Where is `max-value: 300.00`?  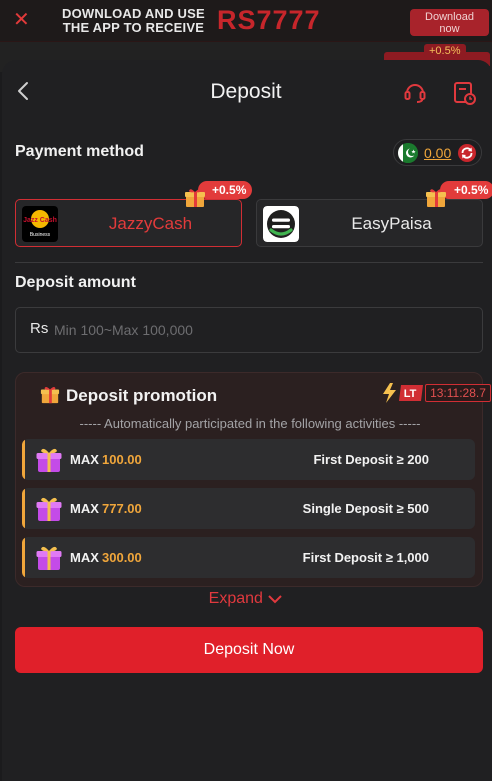
max-value: 300.00 is located at coordinates (122, 557).